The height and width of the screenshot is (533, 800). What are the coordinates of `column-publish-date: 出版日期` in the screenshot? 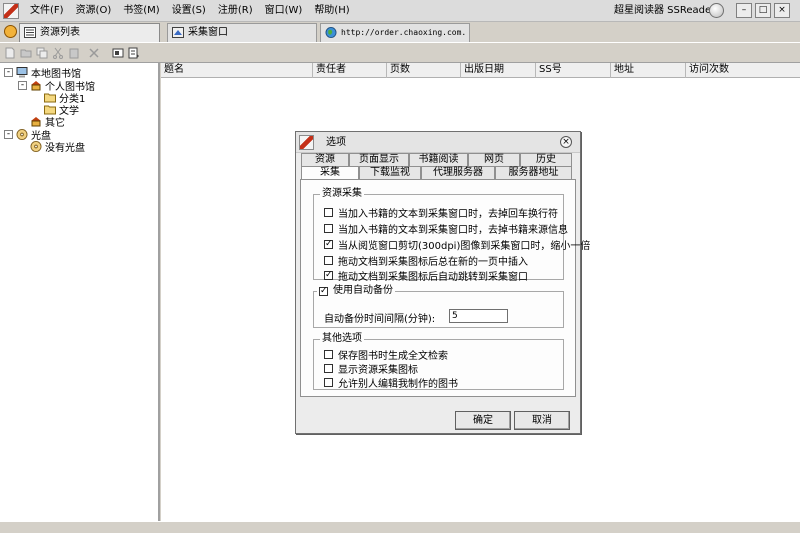 It's located at (498, 70).